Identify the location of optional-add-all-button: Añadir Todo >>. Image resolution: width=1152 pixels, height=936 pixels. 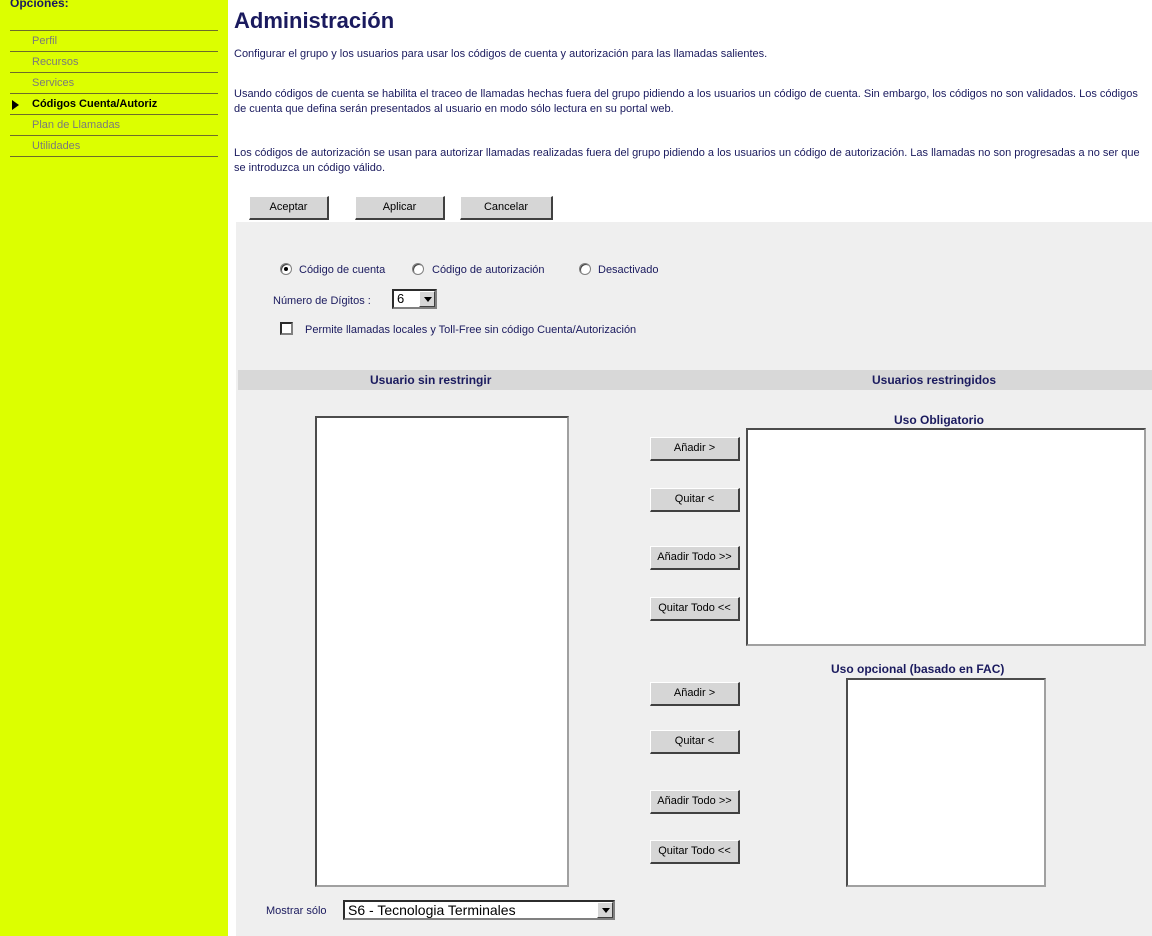
(695, 802).